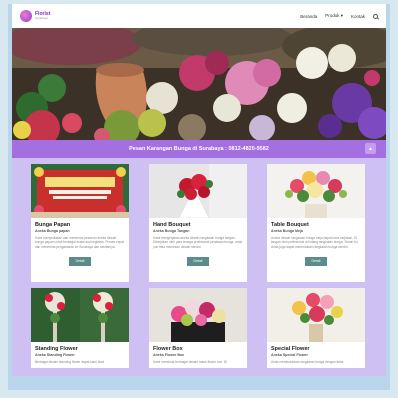 This screenshot has width=398, height=398. What do you see at coordinates (199, 16) in the screenshot?
I see `top-navbar: Florist Surabaya Beranda Produk ▾ Kontak` at bounding box center [199, 16].